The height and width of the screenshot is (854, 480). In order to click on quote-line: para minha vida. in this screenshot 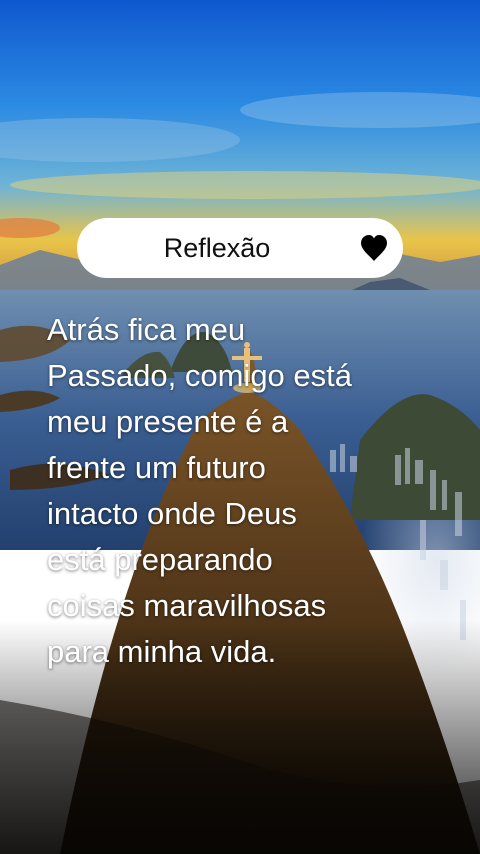, I will do `click(162, 651)`.